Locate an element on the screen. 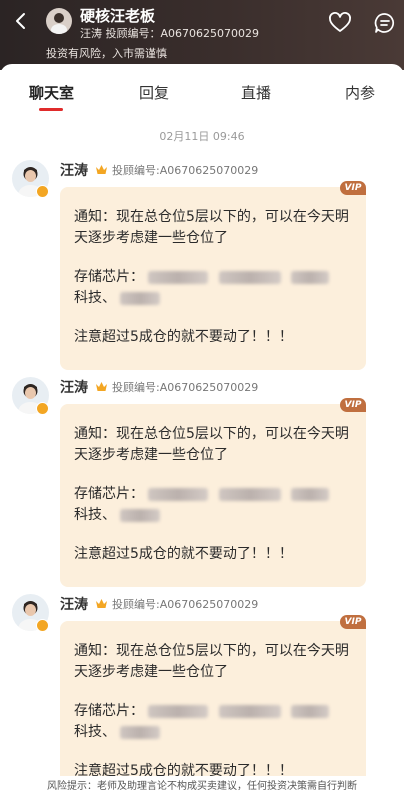 This screenshot has width=404, height=798. follow-button is located at coordinates (340, 23).